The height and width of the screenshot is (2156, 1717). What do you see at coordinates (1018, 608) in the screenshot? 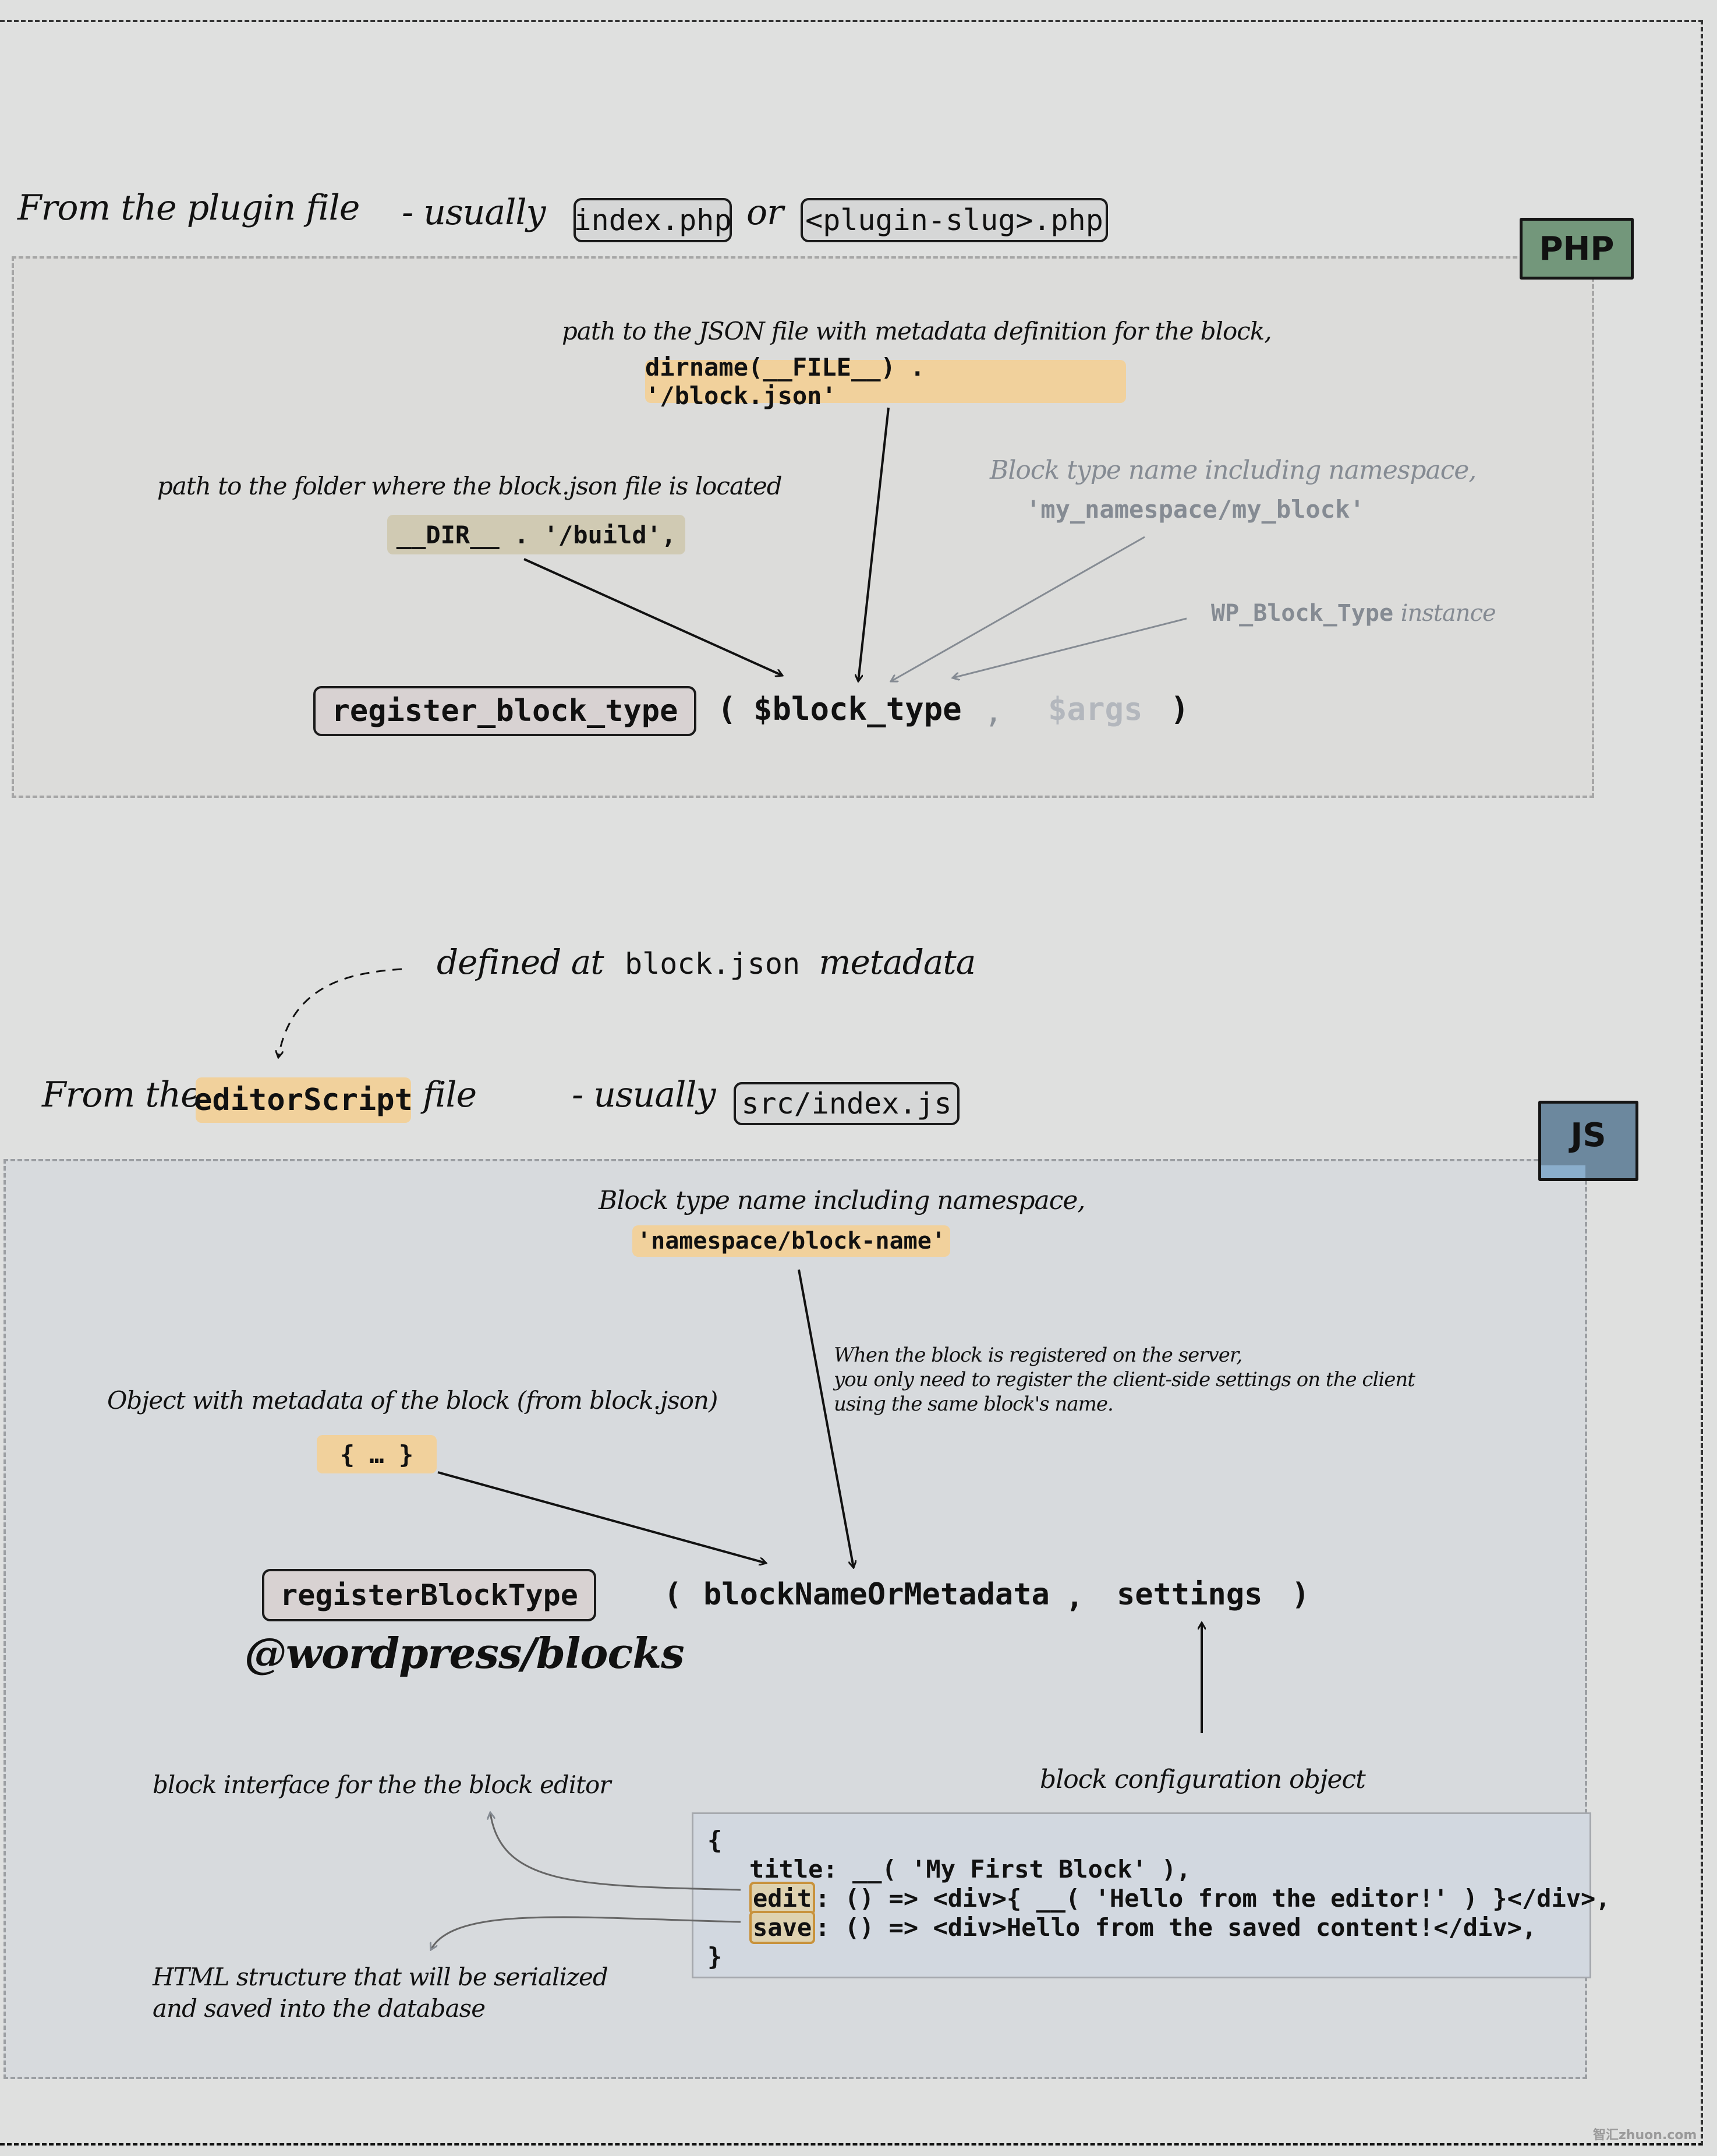
I see `arrow-block-name-php` at bounding box center [1018, 608].